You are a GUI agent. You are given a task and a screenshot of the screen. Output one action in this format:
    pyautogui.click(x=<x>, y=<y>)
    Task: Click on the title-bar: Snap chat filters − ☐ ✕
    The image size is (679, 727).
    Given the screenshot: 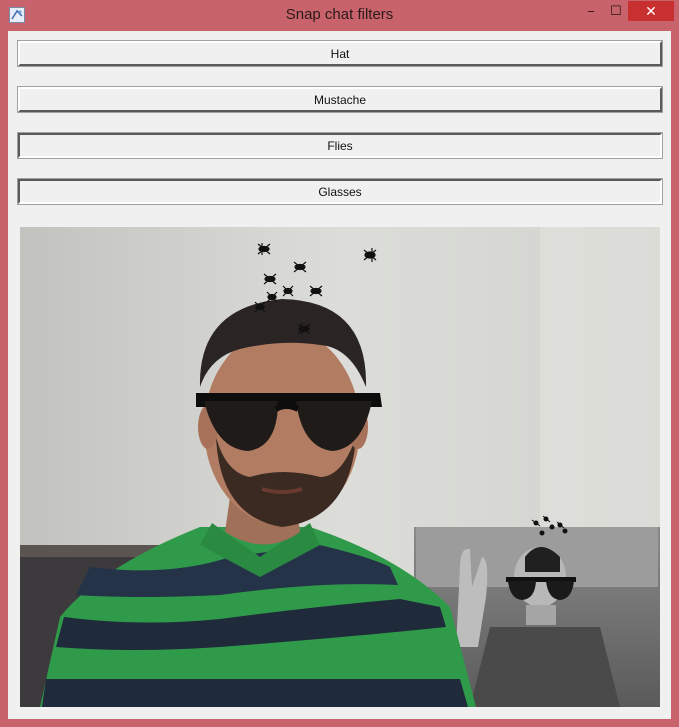 What is the action you would take?
    pyautogui.click(x=339, y=16)
    